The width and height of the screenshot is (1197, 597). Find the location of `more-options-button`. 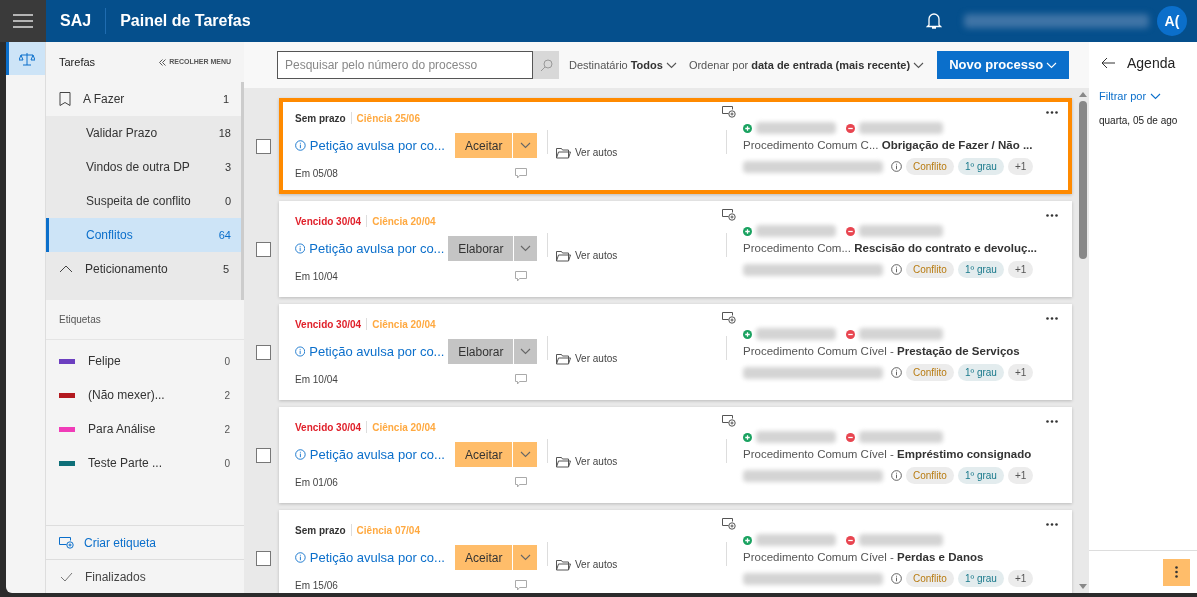

more-options-button is located at coordinates (1176, 572).